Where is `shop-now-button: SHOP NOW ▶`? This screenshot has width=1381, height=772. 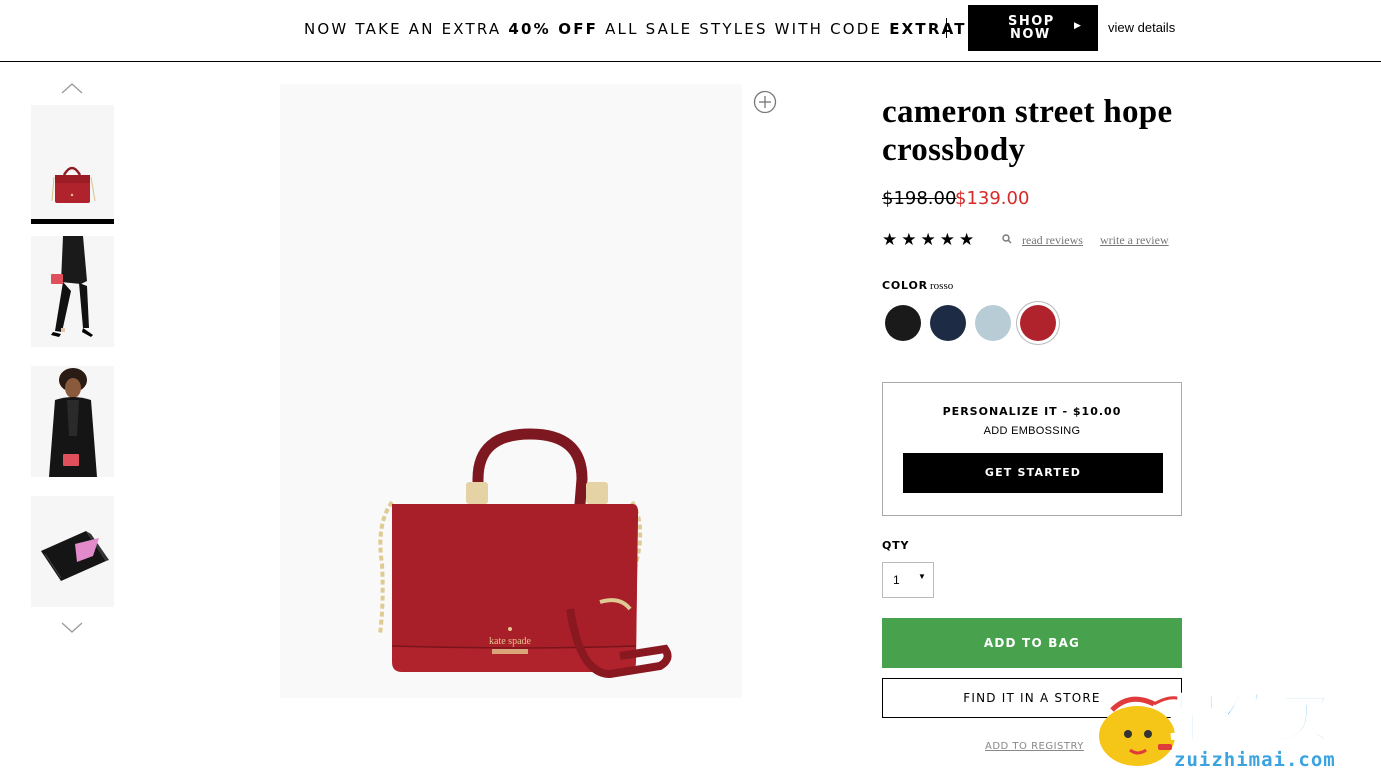
shop-now-button: SHOP NOW ▶ is located at coordinates (1033, 28).